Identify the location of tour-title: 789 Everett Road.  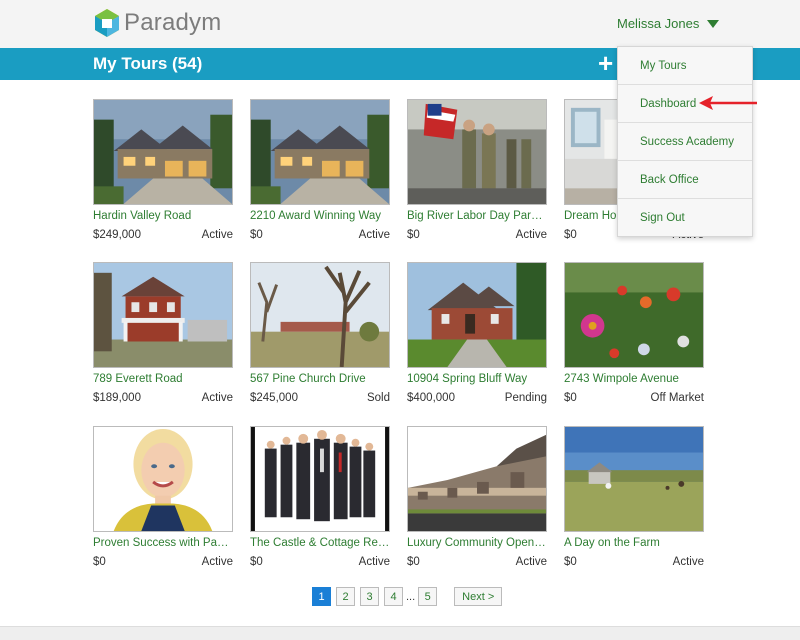
(163, 379).